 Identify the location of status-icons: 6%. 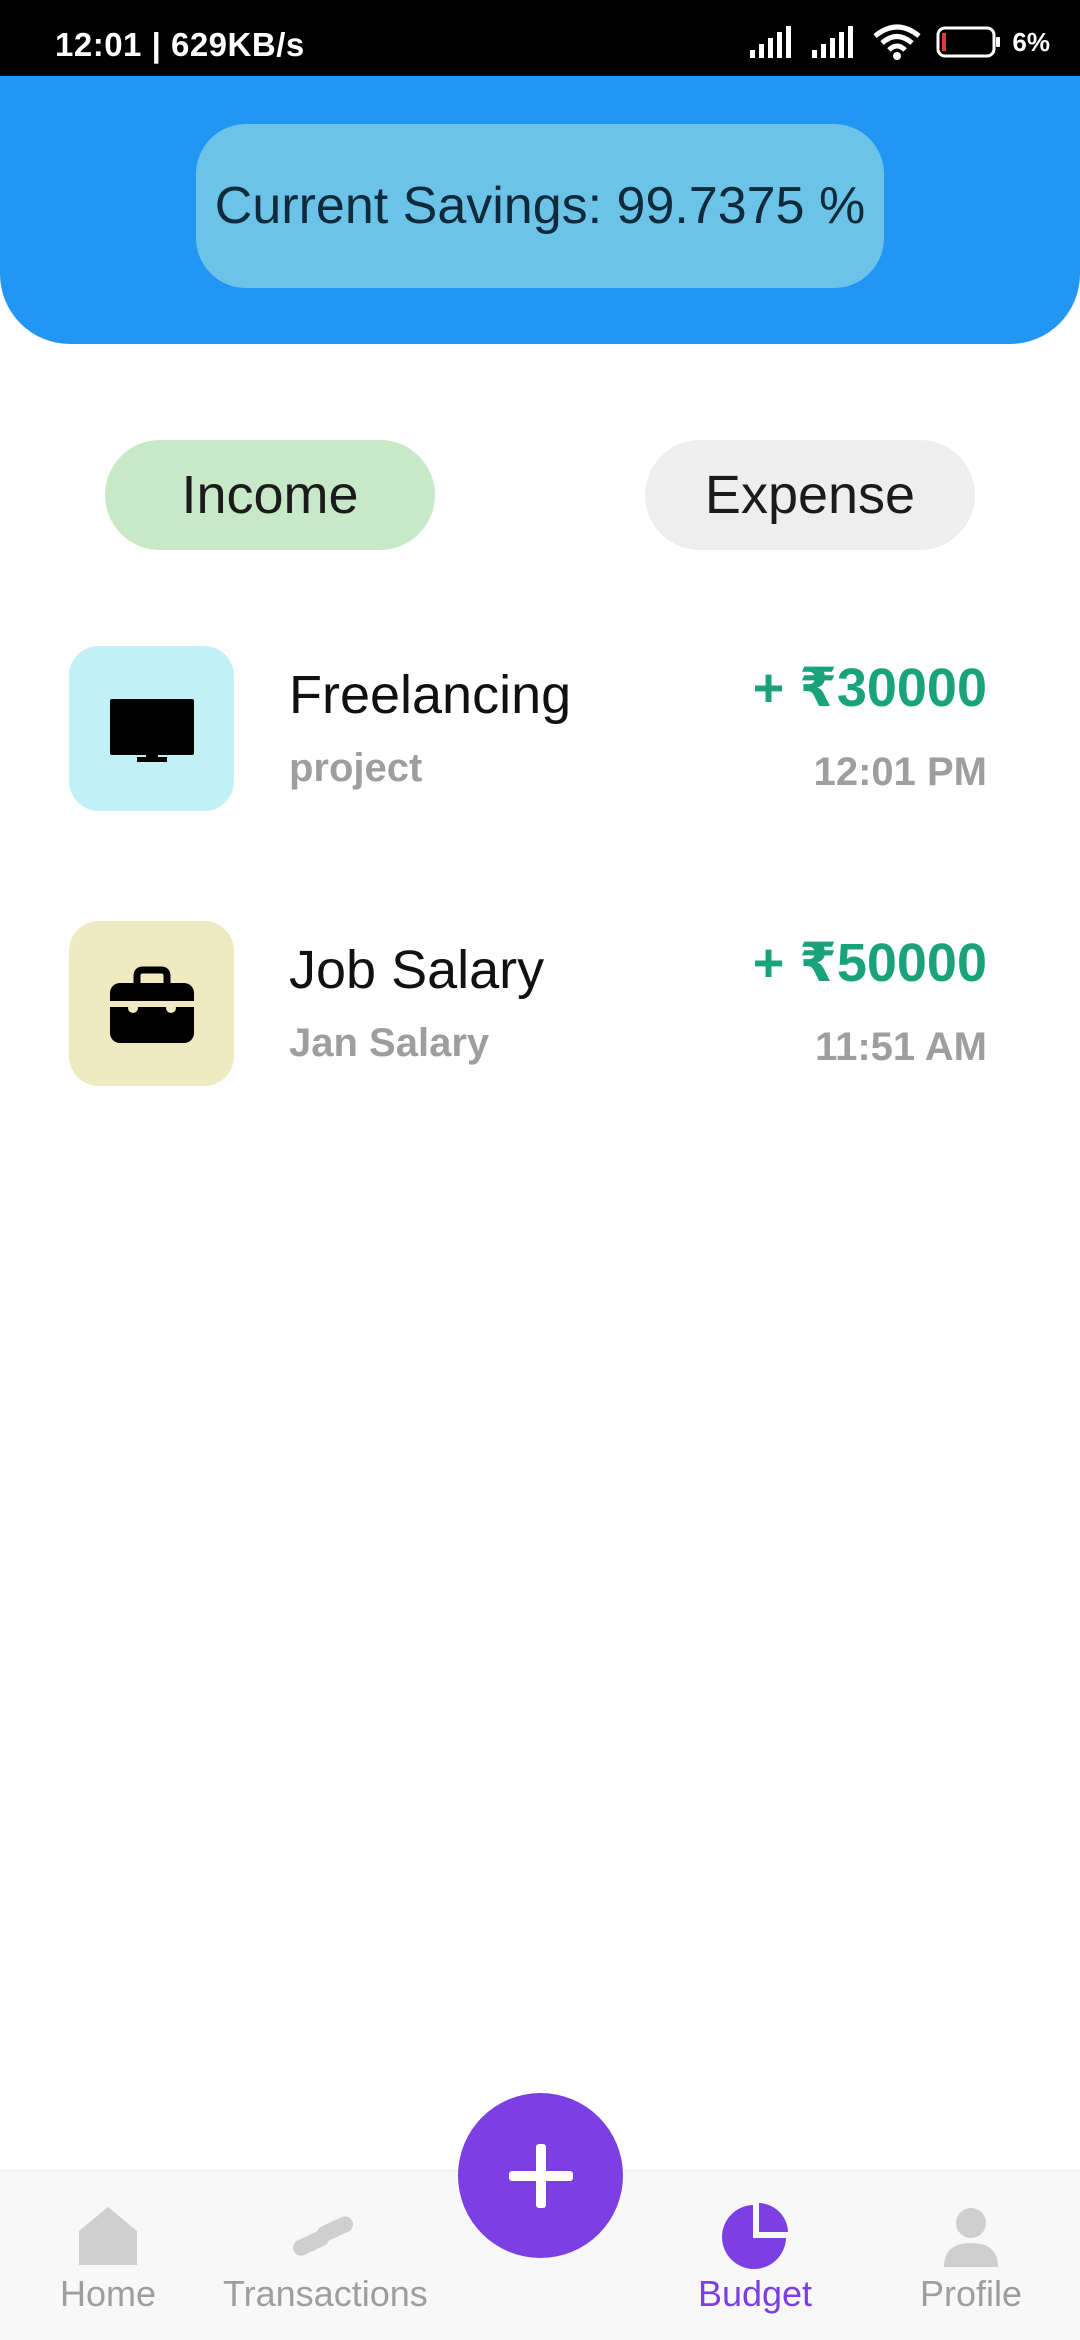
(899, 42).